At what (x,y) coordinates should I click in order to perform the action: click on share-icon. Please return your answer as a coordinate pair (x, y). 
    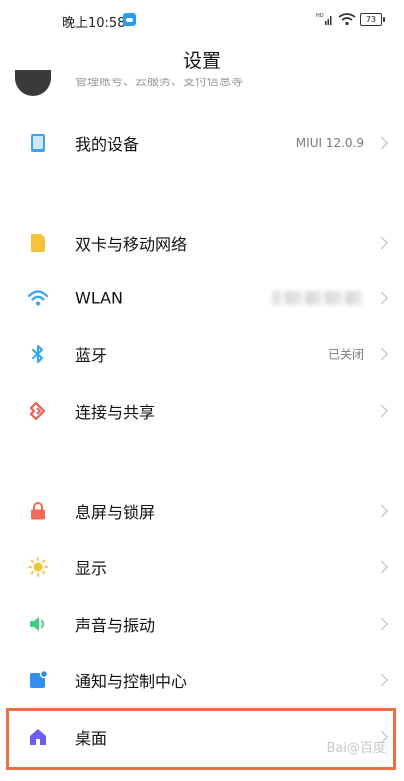
    Looking at the image, I should click on (37, 411).